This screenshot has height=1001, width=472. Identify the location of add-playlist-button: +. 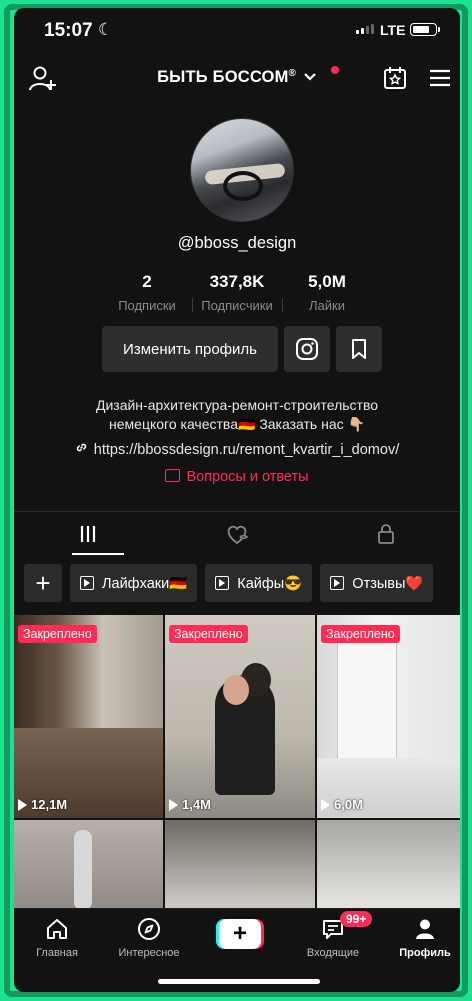
(43, 583).